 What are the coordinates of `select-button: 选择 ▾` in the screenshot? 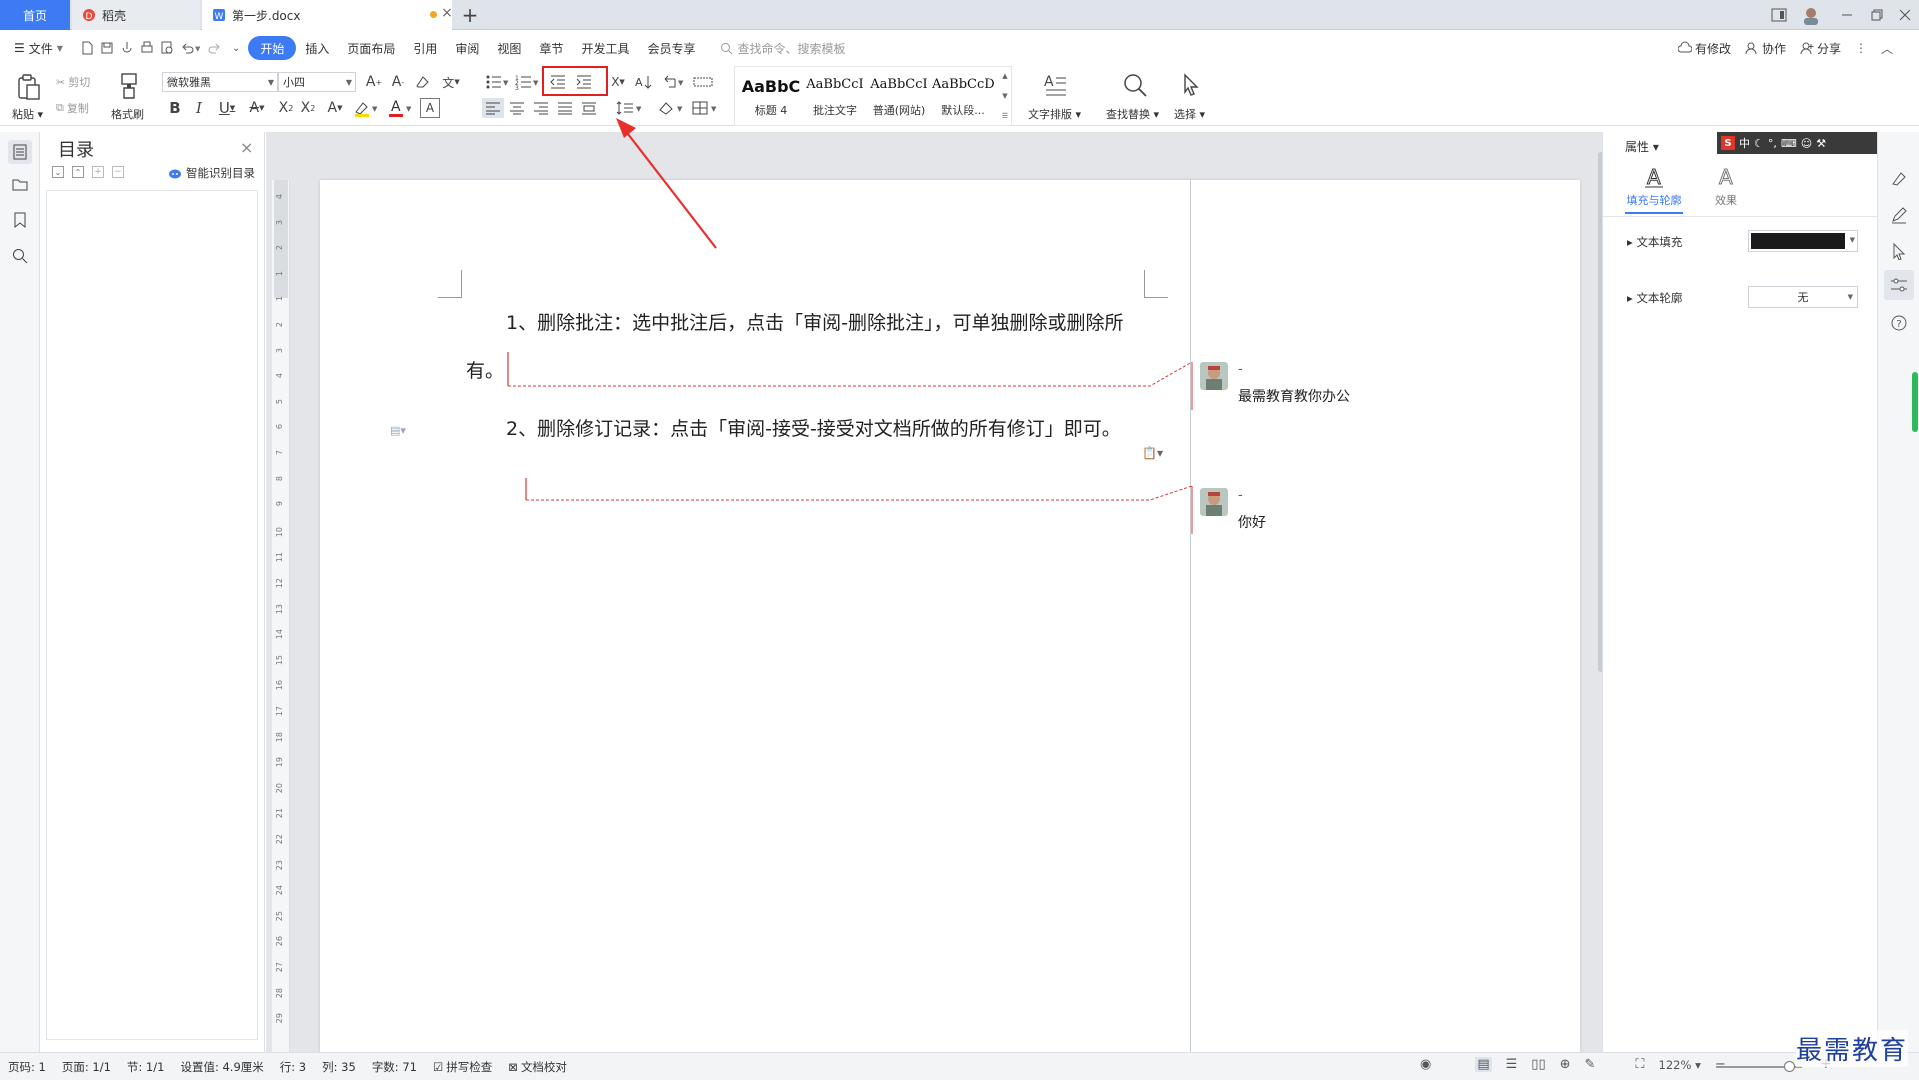 It's located at (1189, 114).